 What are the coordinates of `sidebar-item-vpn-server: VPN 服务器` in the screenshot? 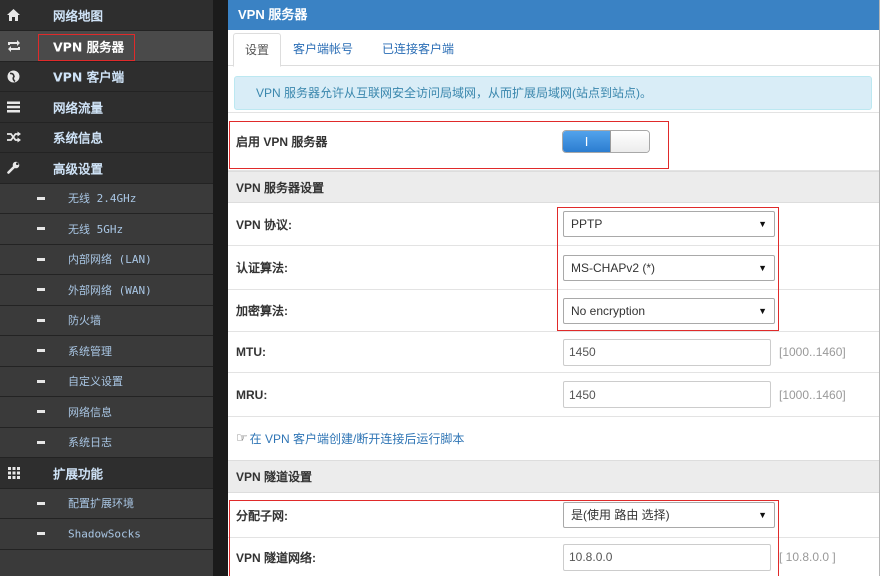 It's located at (106, 46).